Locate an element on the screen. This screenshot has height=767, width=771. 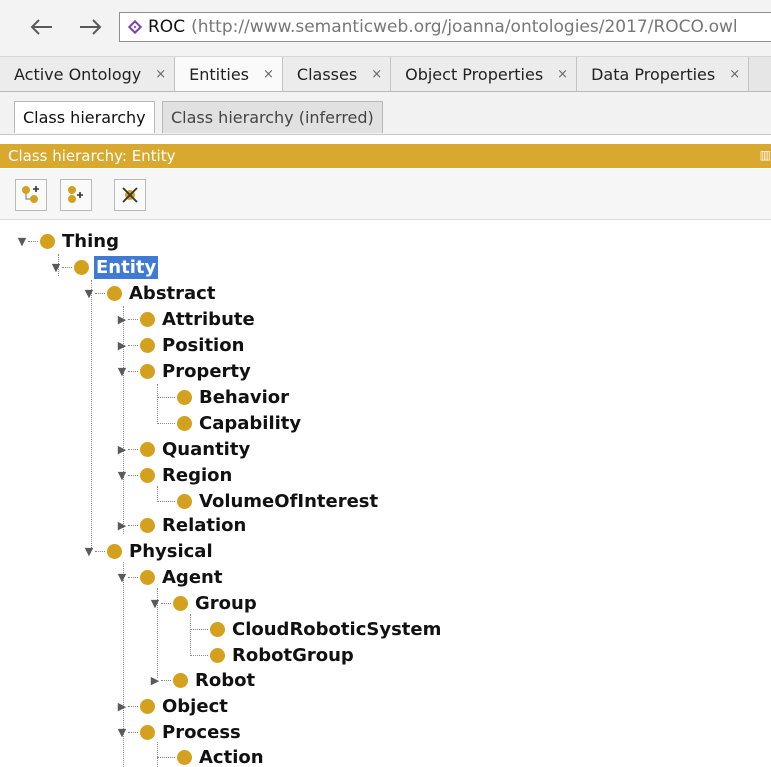
tree-node-robot: ▶ Robot is located at coordinates (203, 680).